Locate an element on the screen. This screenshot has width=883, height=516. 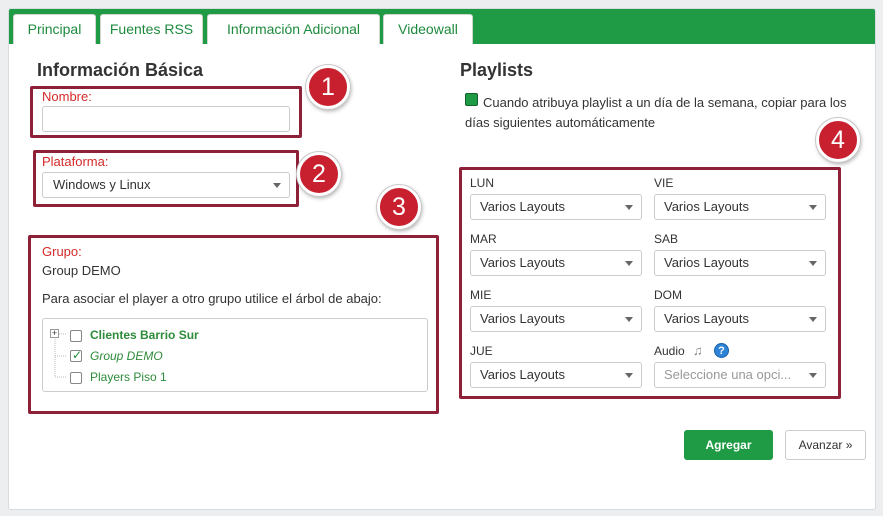
nombre-input is located at coordinates (166, 119).